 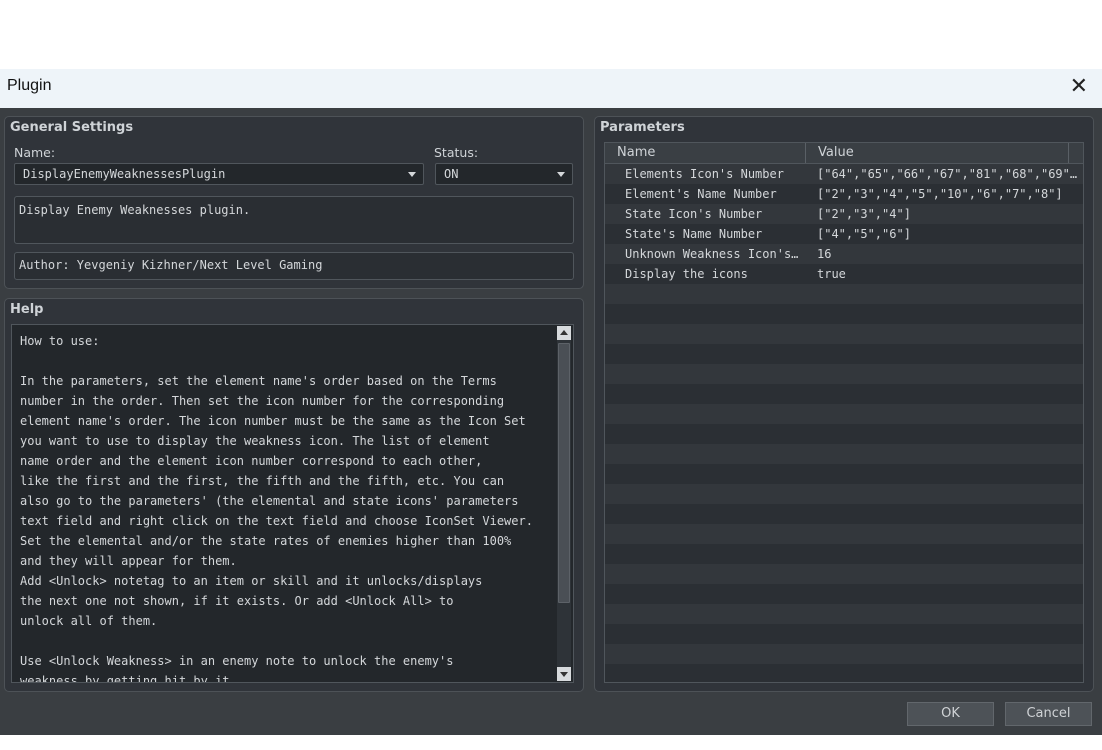 I want to click on ok-button: OK, so click(x=950, y=714).